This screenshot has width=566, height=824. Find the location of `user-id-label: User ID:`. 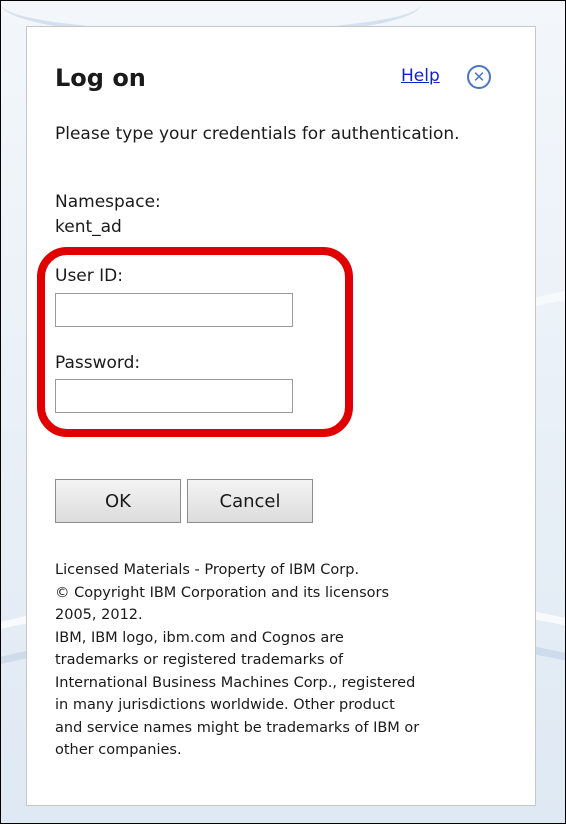

user-id-label: User ID: is located at coordinates (89, 276).